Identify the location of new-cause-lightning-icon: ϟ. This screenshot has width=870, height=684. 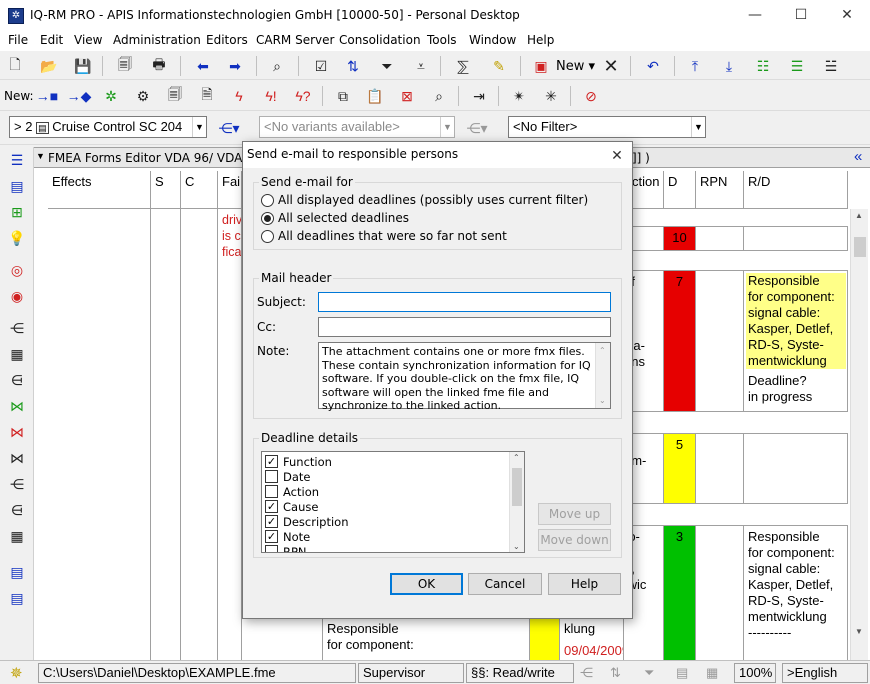
(239, 96).